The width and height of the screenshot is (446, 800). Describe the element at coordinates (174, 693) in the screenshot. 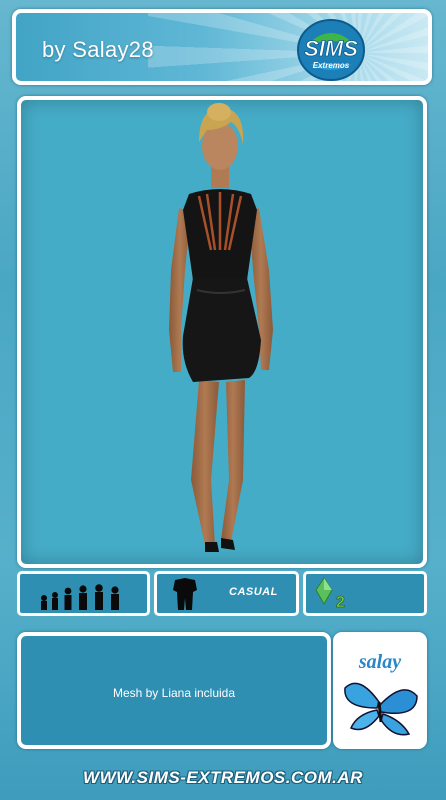

I see `mesh-note: Mesh by Liana incluida` at that location.